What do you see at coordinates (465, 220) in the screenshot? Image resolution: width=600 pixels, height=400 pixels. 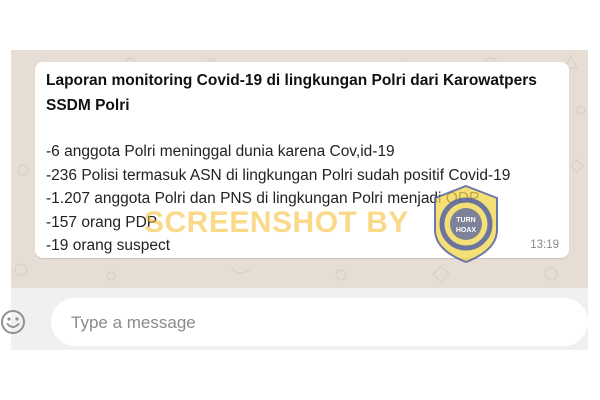 I see `seal-top-text: TURN` at bounding box center [465, 220].